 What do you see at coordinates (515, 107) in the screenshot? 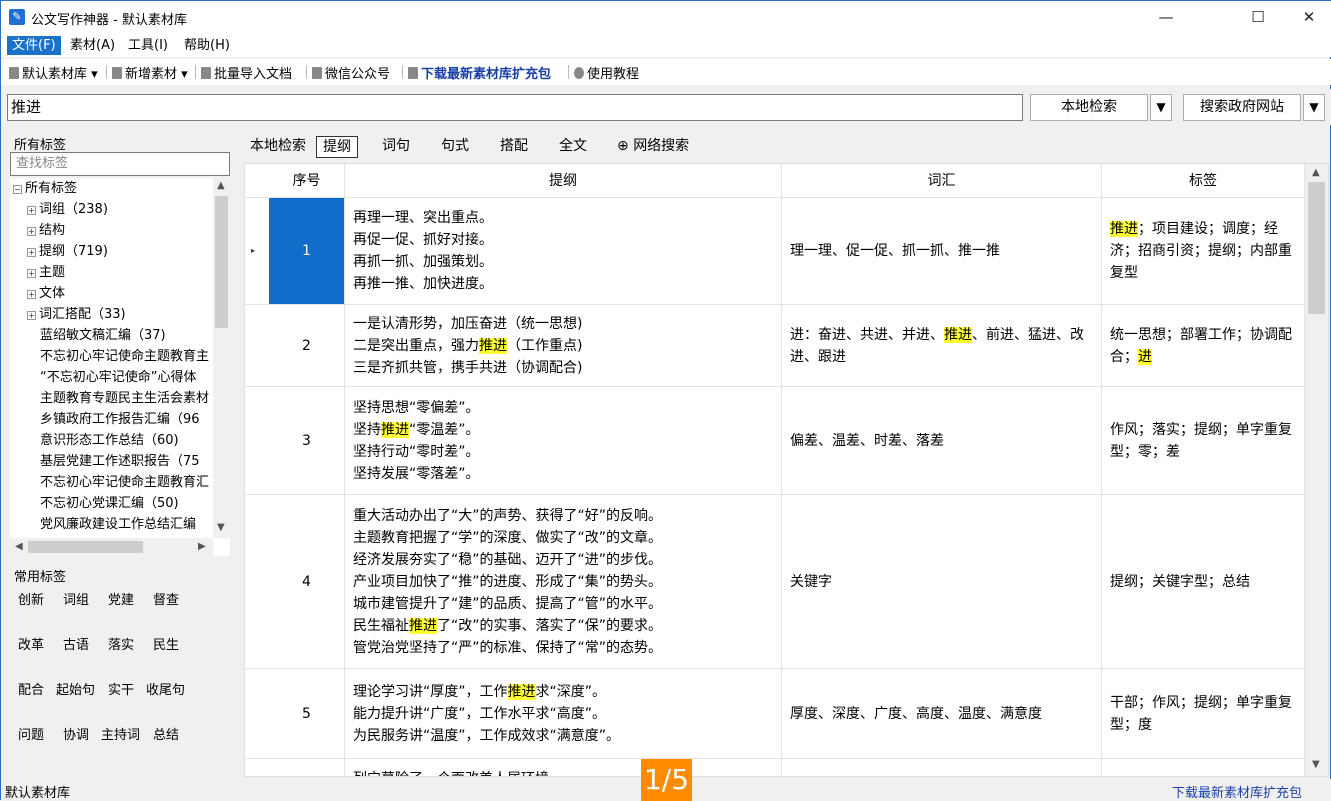
I see `search-input: 推进` at bounding box center [515, 107].